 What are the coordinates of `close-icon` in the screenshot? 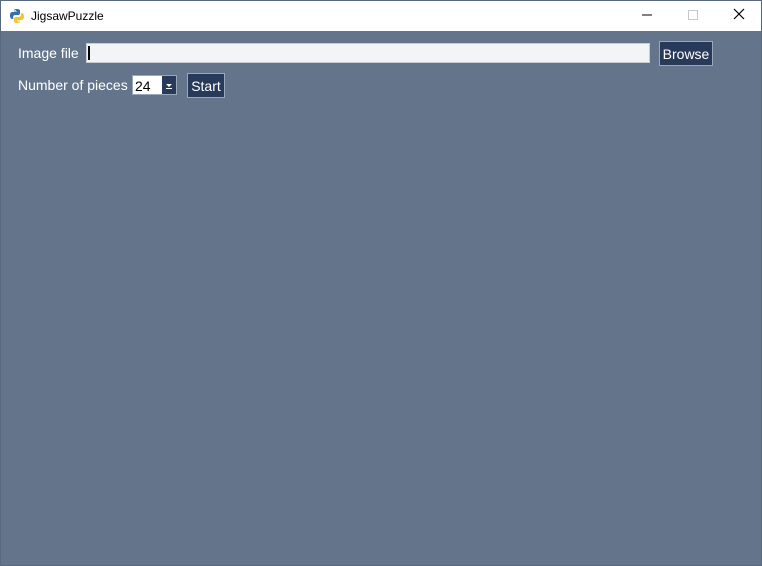 It's located at (739, 16).